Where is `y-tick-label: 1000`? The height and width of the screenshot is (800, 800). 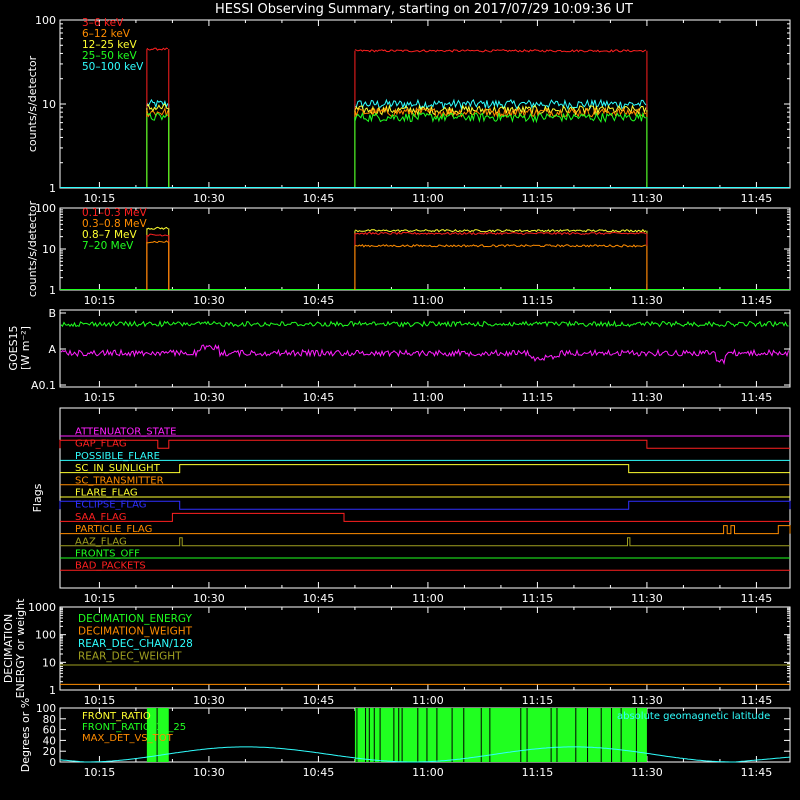 y-tick-label: 1000 is located at coordinates (42, 607).